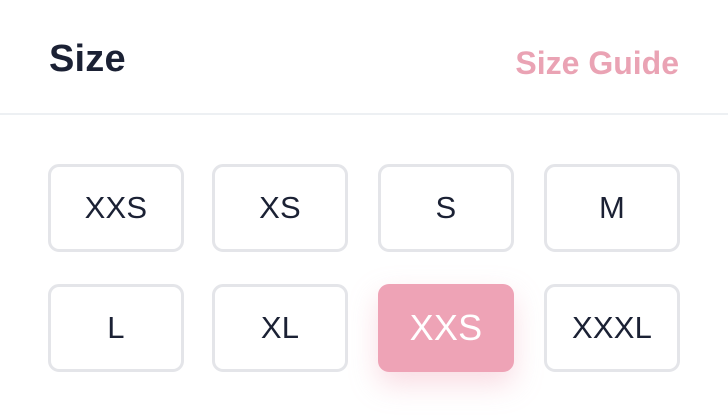  Describe the element at coordinates (280, 208) in the screenshot. I see `size-option-xs: XS` at that location.